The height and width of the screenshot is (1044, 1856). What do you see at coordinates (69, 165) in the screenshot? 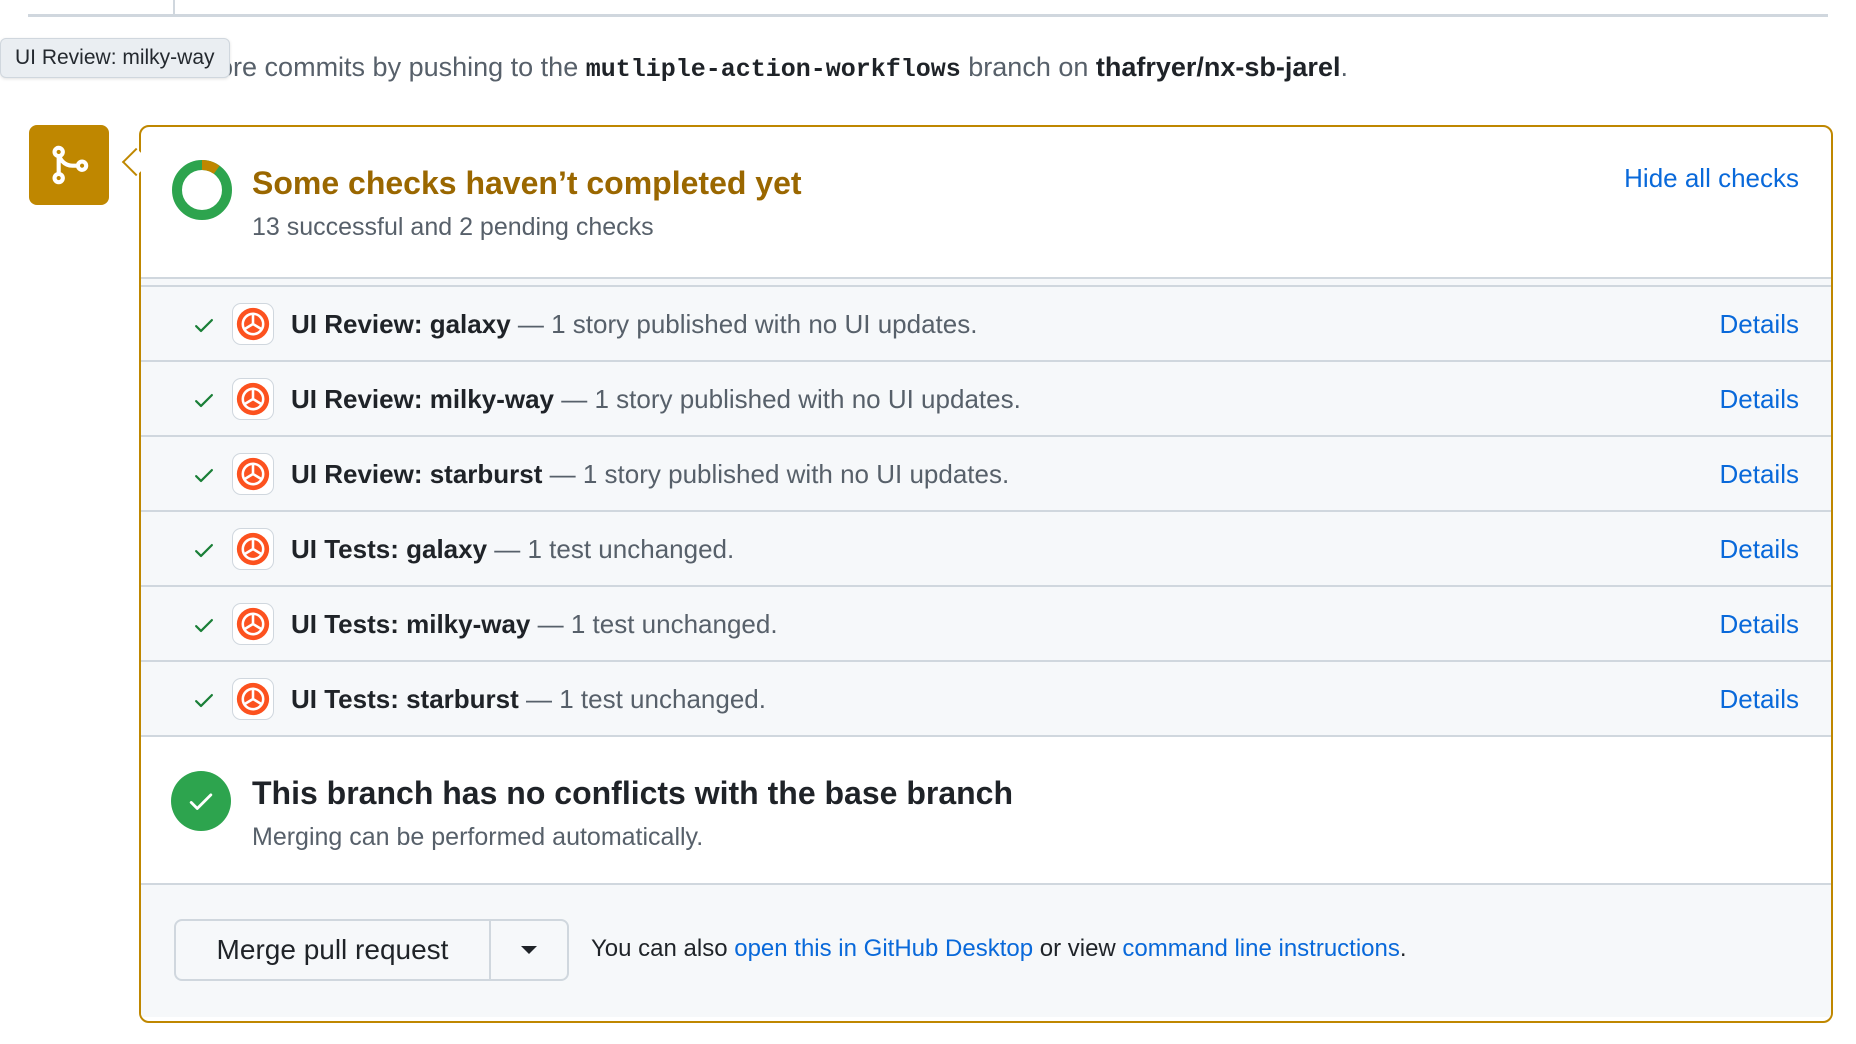
I see `git-merge-icon` at bounding box center [69, 165].